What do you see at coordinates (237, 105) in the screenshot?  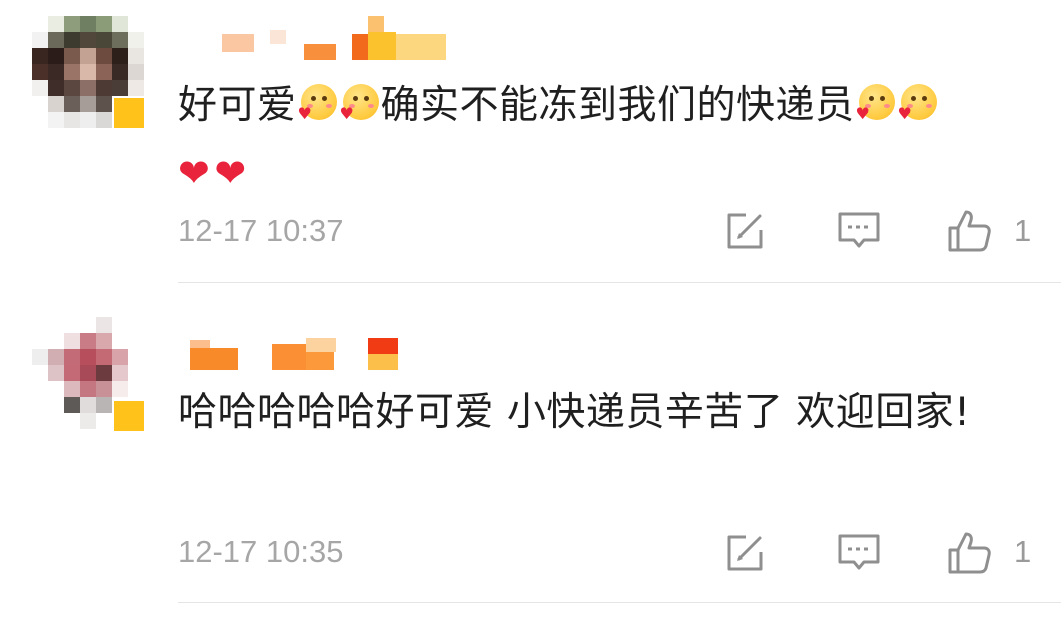 I see `comment-text-segment: 好可爱` at bounding box center [237, 105].